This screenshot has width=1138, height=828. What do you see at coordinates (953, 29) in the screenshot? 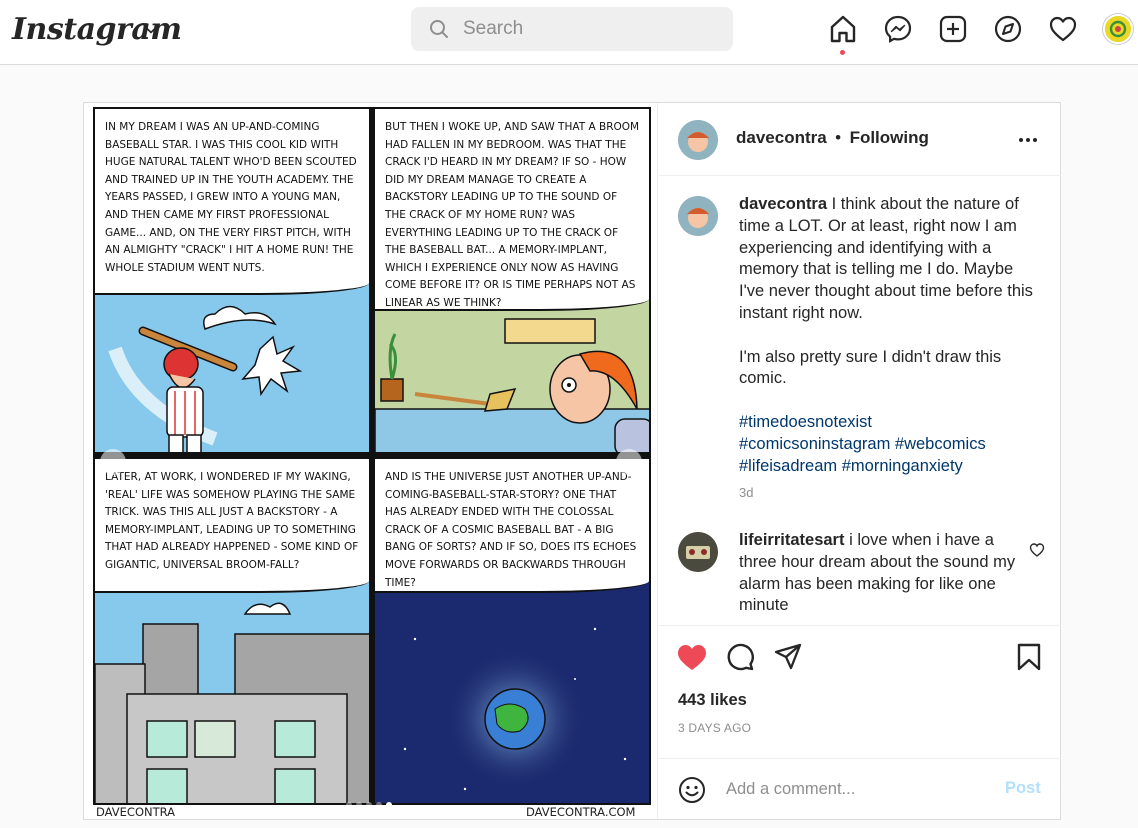
I see `new-post-icon` at bounding box center [953, 29].